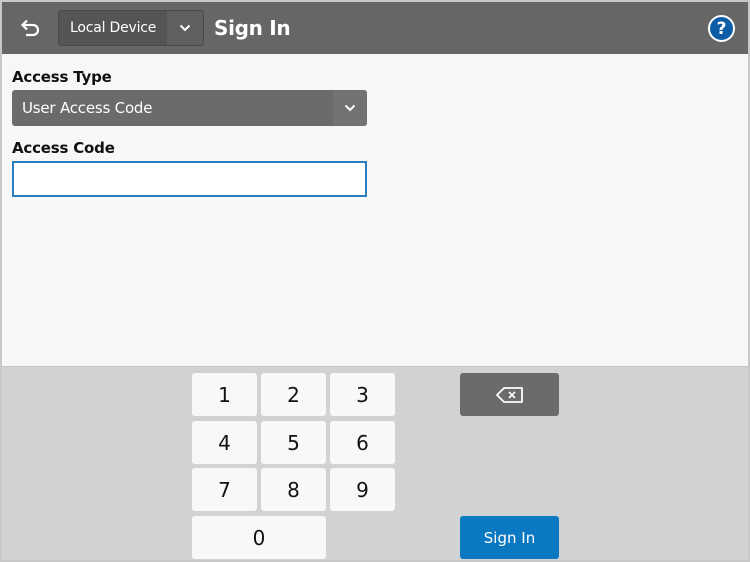 This screenshot has height=562, width=750. I want to click on access-type-select: User Access Code, so click(189, 108).